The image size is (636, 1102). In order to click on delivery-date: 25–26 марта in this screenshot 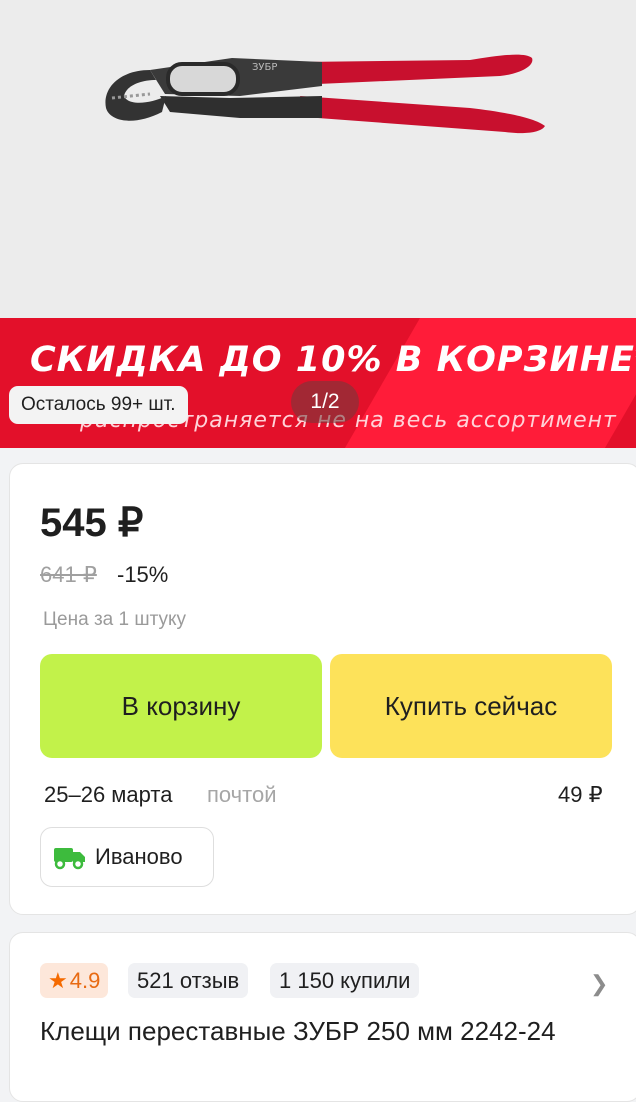, I will do `click(108, 794)`.